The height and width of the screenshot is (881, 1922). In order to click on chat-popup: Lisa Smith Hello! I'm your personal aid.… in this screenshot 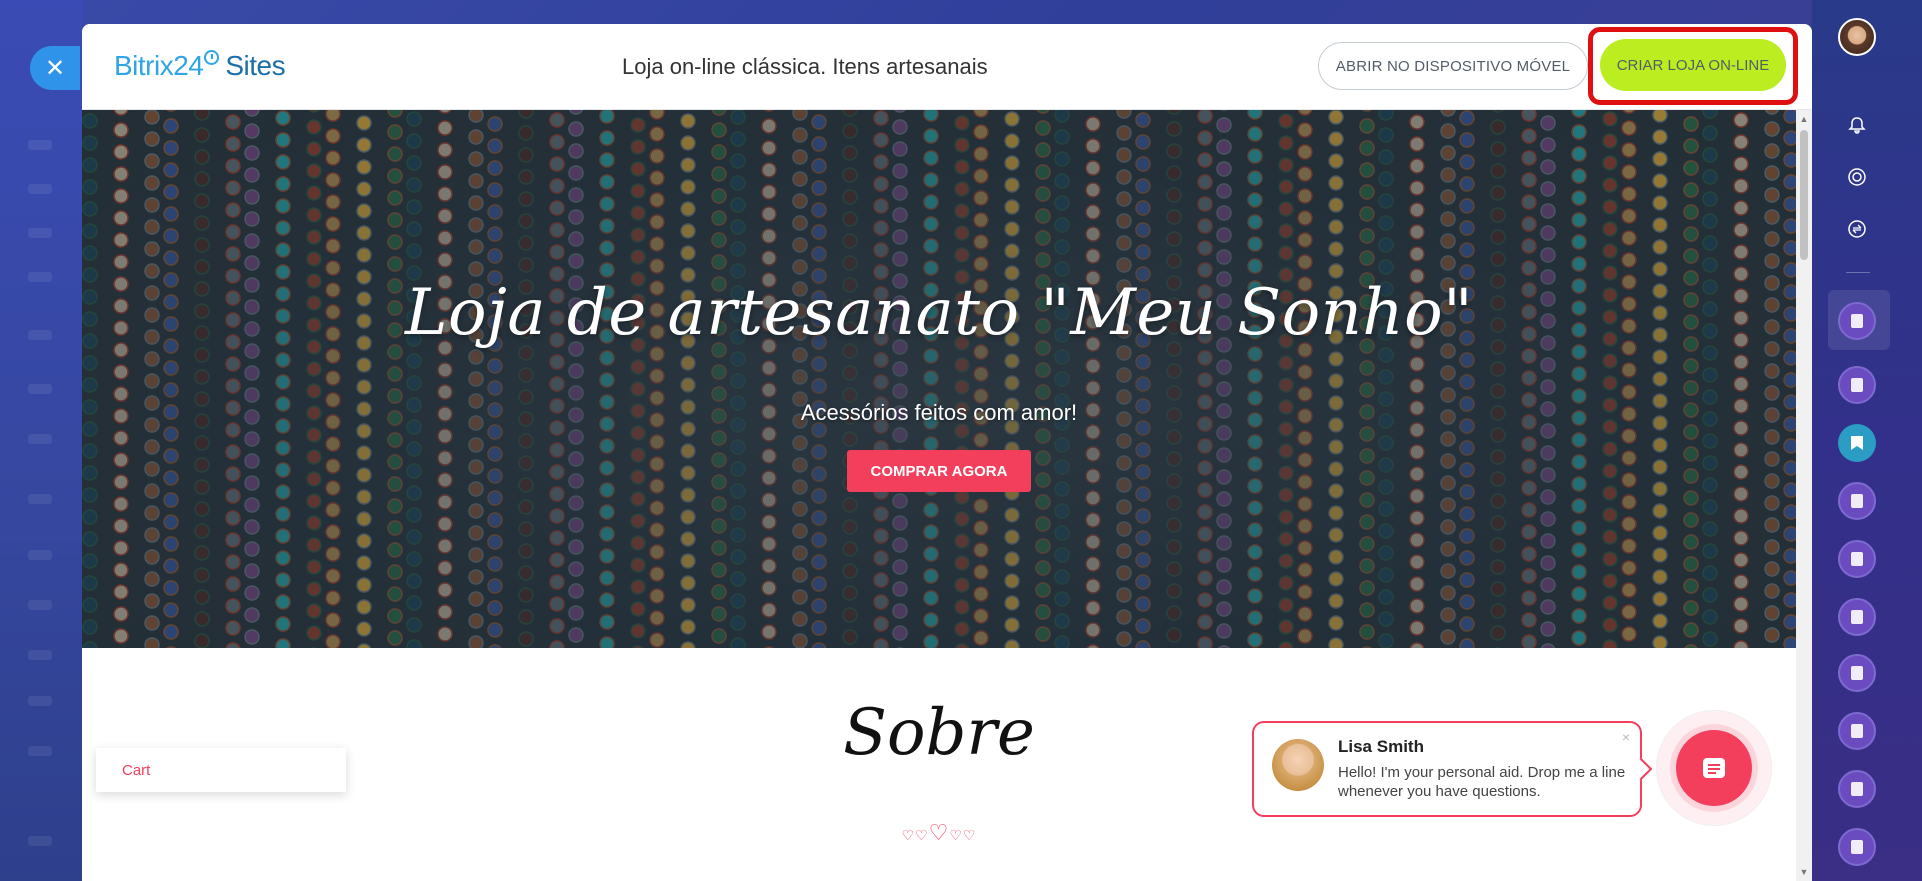, I will do `click(1447, 769)`.